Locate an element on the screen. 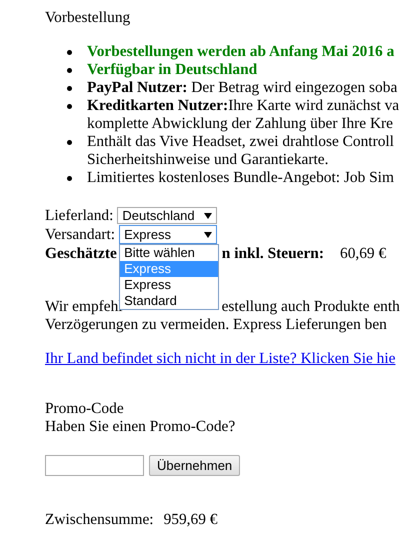 Image resolution: width=409 pixels, height=534 pixels. country-link: Ihr Land befindet sich nicht in der Liste? Klicken Sie hie is located at coordinates (220, 359).